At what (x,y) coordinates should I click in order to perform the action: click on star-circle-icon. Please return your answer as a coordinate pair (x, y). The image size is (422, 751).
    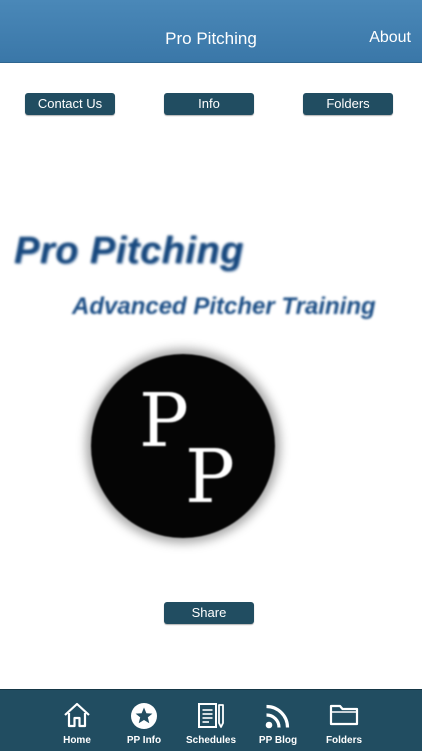
    Looking at the image, I should click on (144, 716).